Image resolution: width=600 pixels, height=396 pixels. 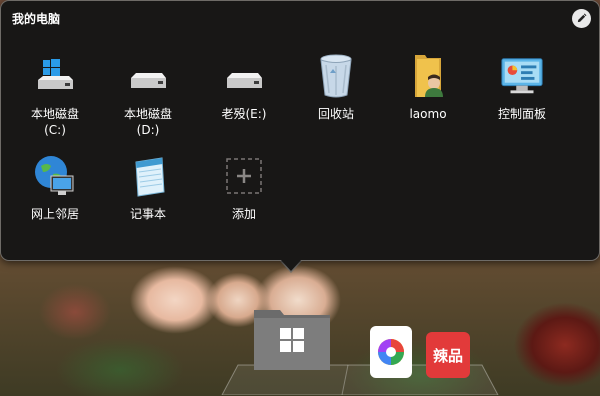 I want to click on item-label: 老殁(E:), so click(x=244, y=114).